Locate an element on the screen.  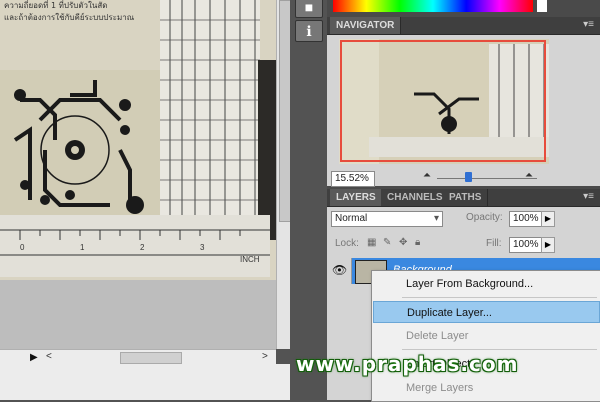
panel-dock-column: ■ ℹ is located at coordinates (308, 200).